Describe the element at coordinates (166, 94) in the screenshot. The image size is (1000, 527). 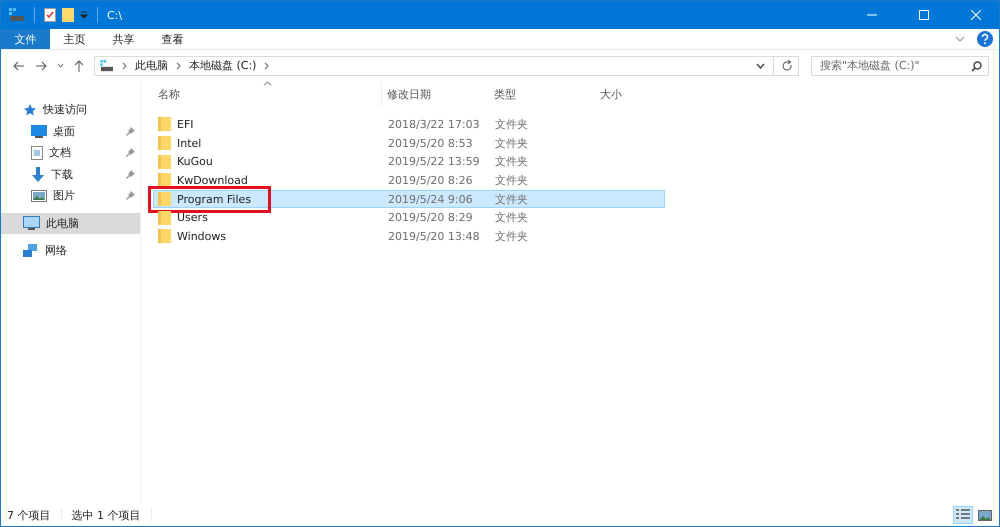
I see `column-header: 名称` at that location.